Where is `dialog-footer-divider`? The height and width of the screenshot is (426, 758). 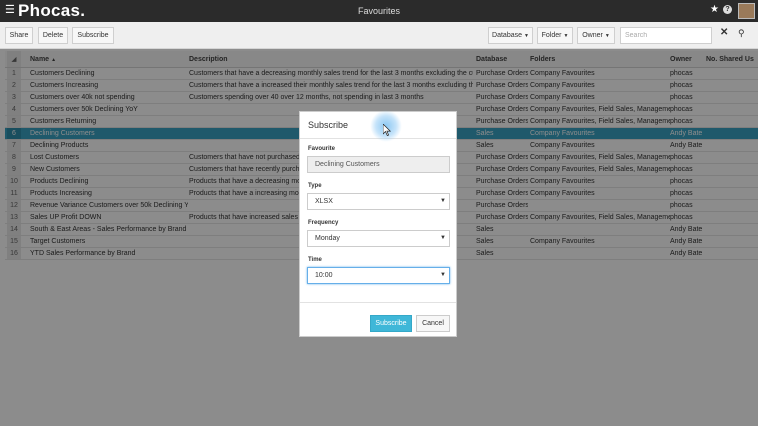 dialog-footer-divider is located at coordinates (378, 302).